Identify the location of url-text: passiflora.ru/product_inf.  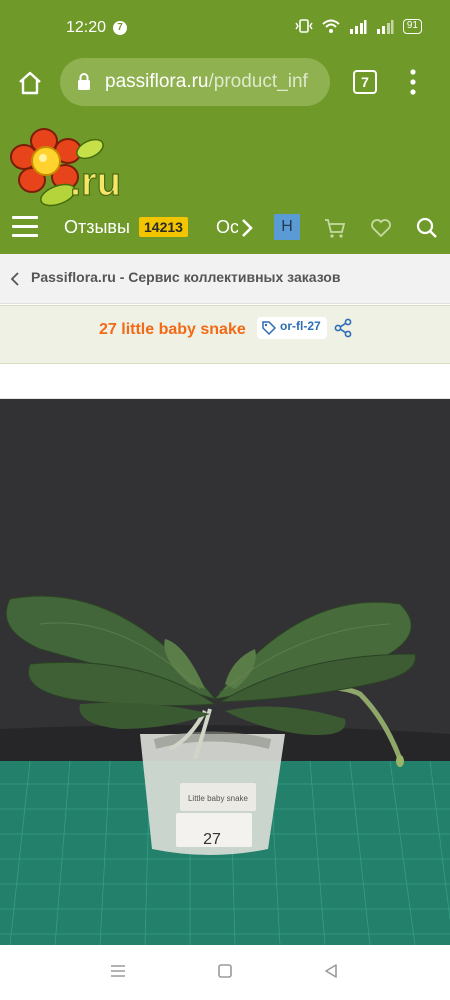
(206, 82).